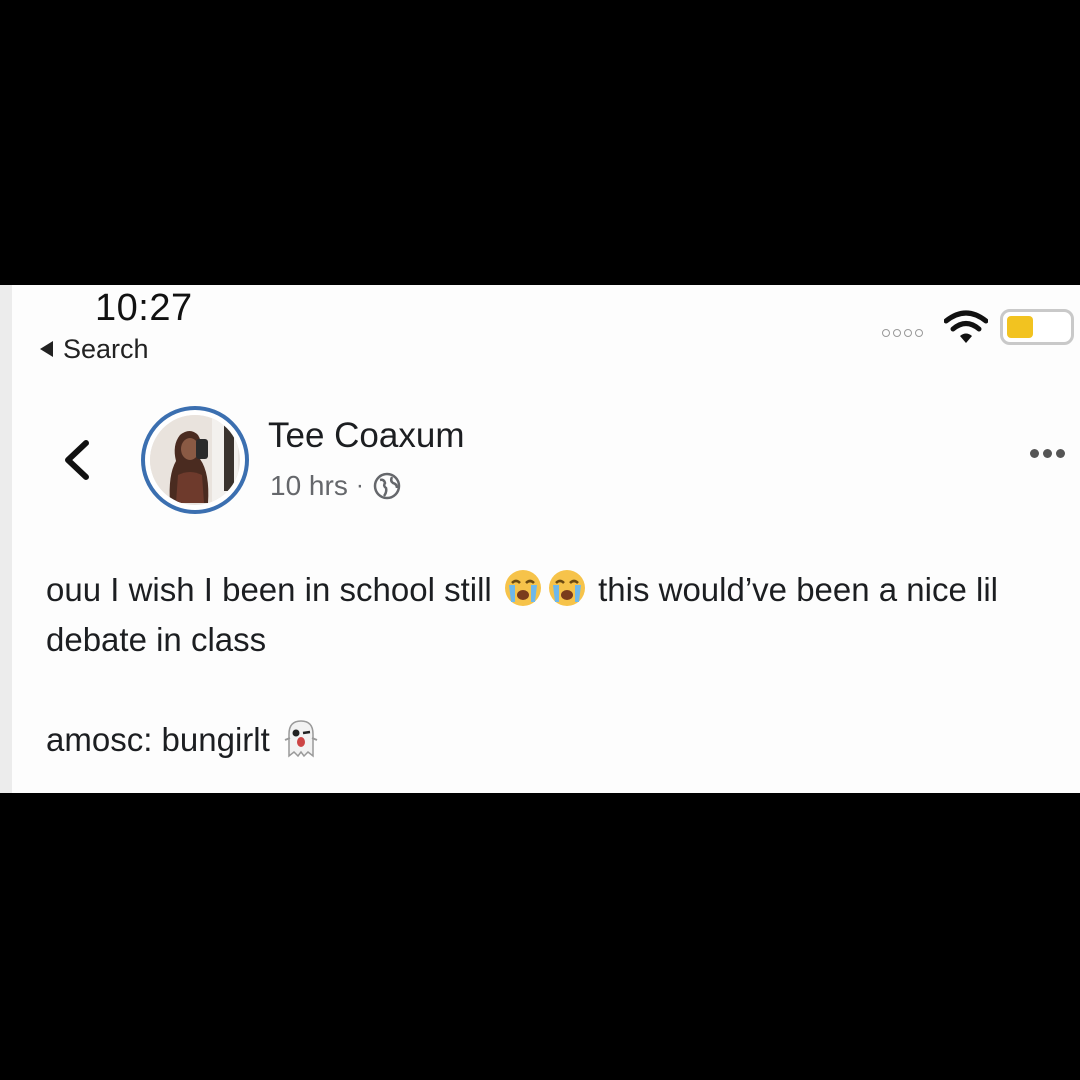  What do you see at coordinates (387, 486) in the screenshot?
I see `globe-icon` at bounding box center [387, 486].